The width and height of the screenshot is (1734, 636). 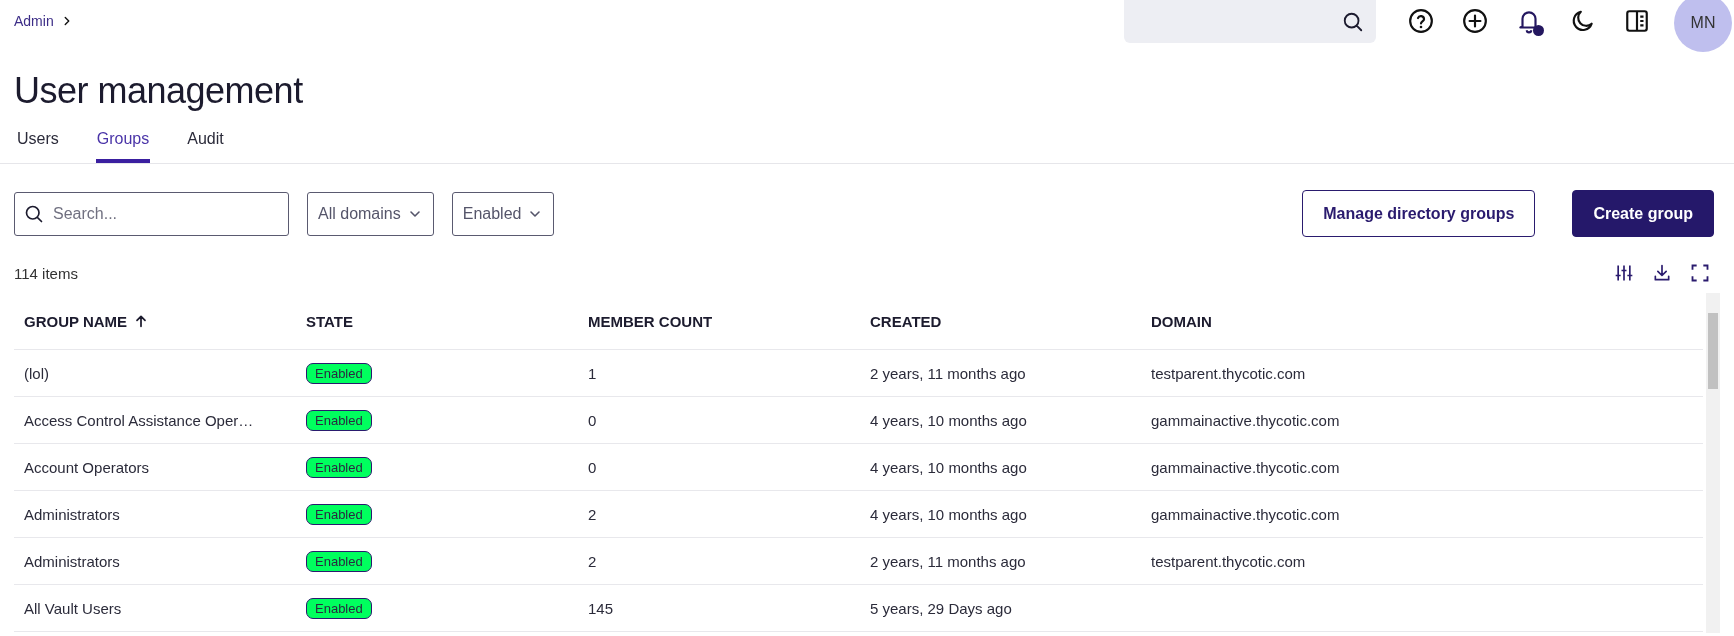 I want to click on item-count: 114 items, so click(x=46, y=273).